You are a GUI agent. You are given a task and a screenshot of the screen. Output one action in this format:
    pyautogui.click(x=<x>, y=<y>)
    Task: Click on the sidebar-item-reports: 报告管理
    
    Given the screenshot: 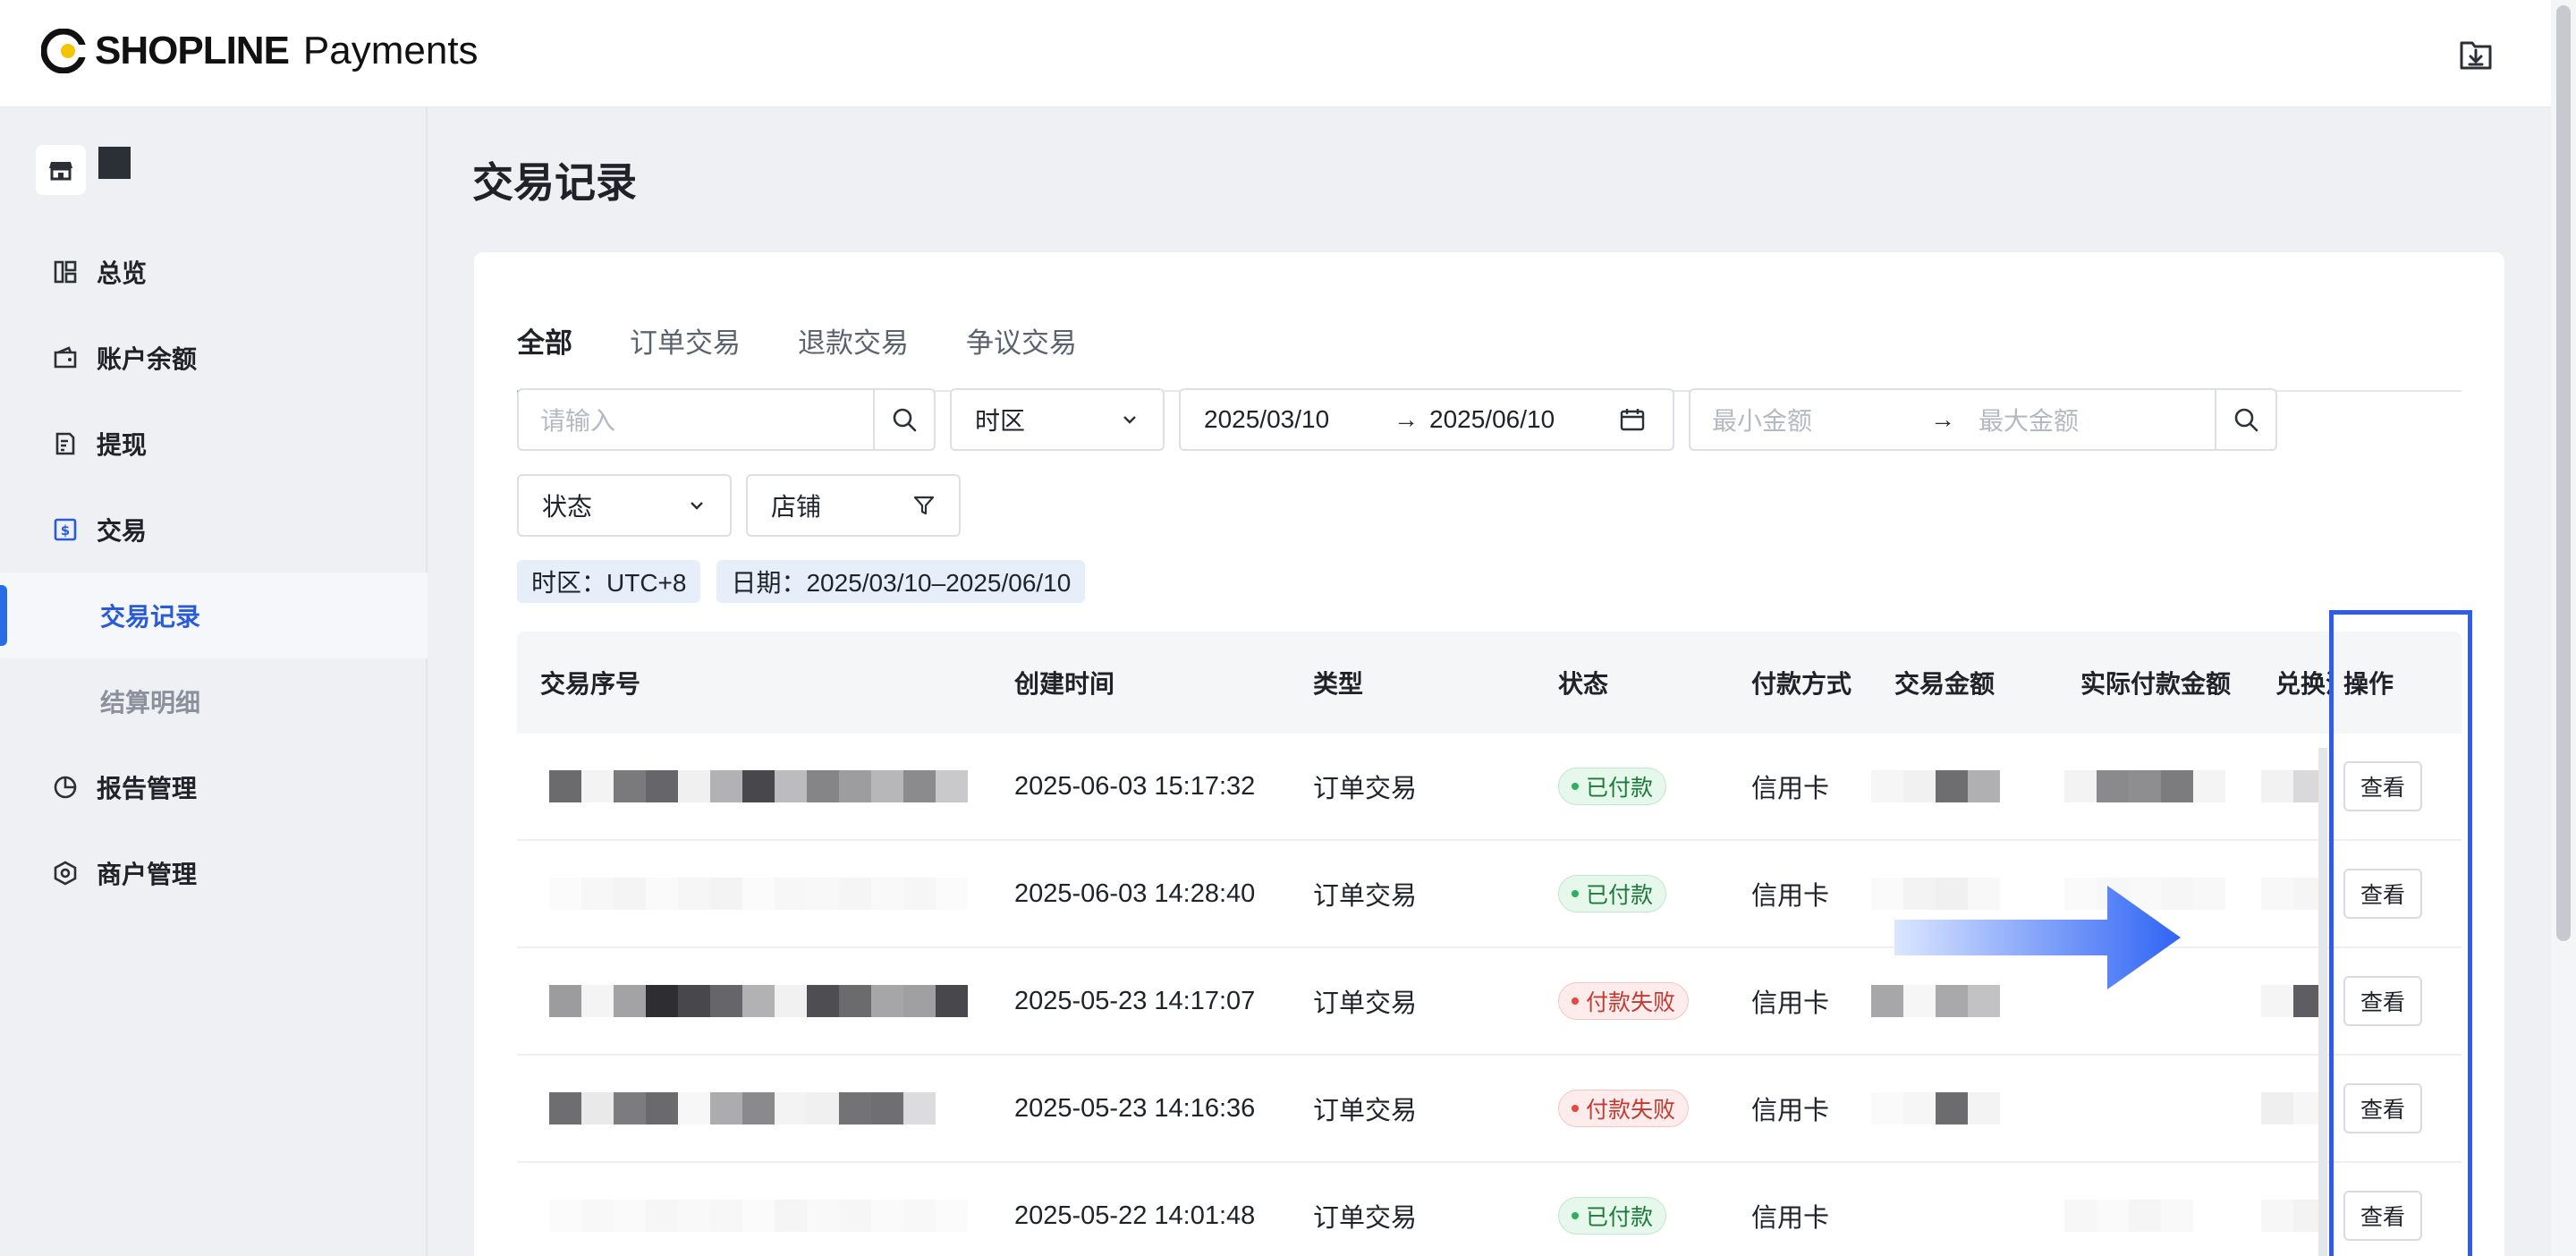 What is the action you would take?
    pyautogui.click(x=214, y=787)
    